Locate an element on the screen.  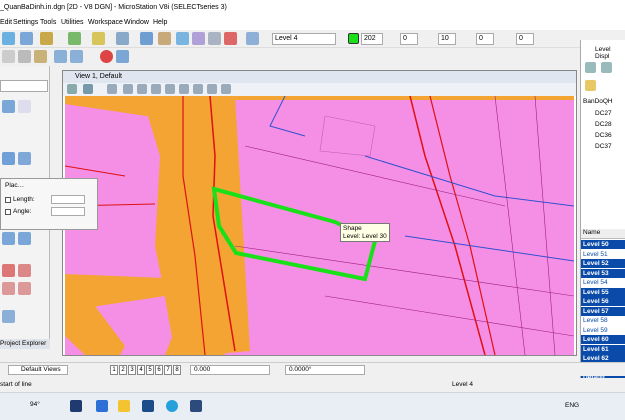
no-display-icon is located at coordinates (230, 38).